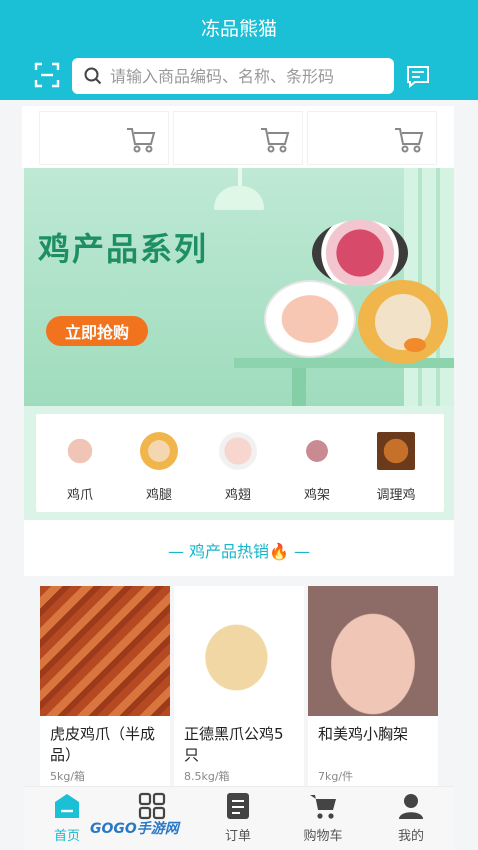 Image resolution: width=478 pixels, height=850 pixels. What do you see at coordinates (299, 551) in the screenshot?
I see `hot-section-title-trail: —` at bounding box center [299, 551].